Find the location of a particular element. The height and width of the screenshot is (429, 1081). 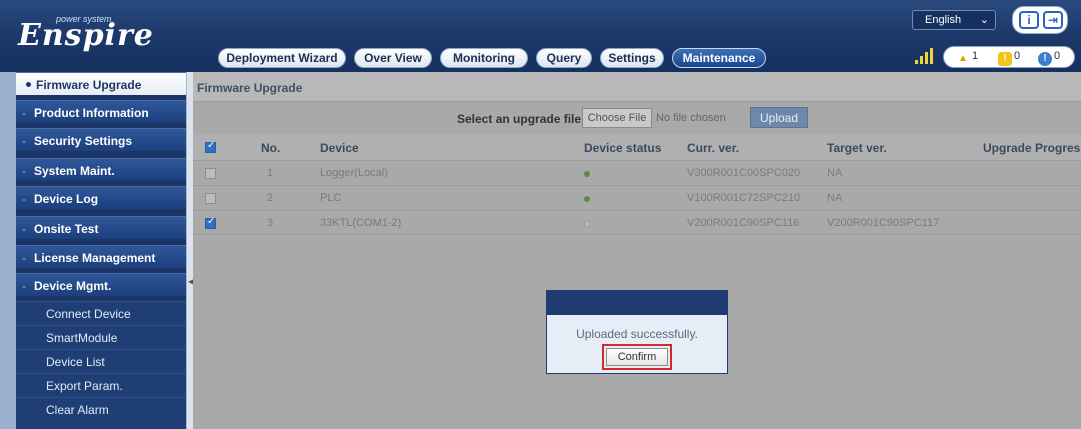

bullet-icon is located at coordinates (28, 84).